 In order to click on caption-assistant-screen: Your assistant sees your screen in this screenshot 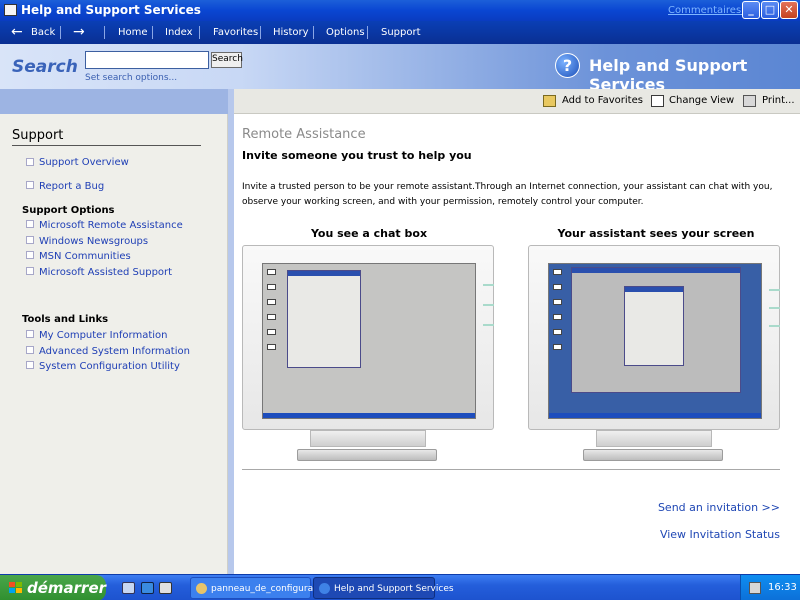, I will do `click(656, 233)`.